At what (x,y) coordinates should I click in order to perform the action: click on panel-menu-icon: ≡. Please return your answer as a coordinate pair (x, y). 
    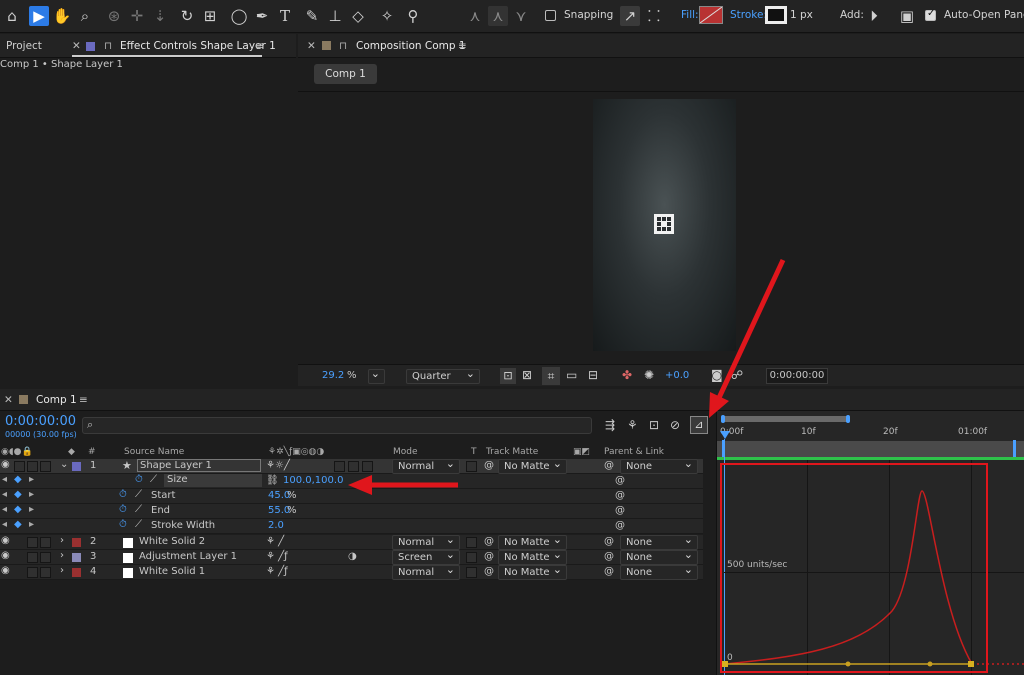
    Looking at the image, I should click on (83, 400).